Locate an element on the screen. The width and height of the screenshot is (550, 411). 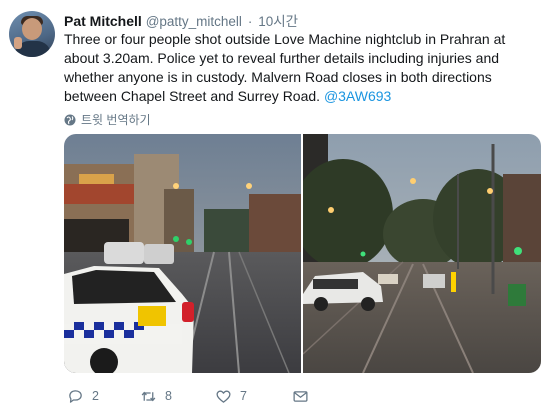
retweet-count: 8 is located at coordinates (168, 396).